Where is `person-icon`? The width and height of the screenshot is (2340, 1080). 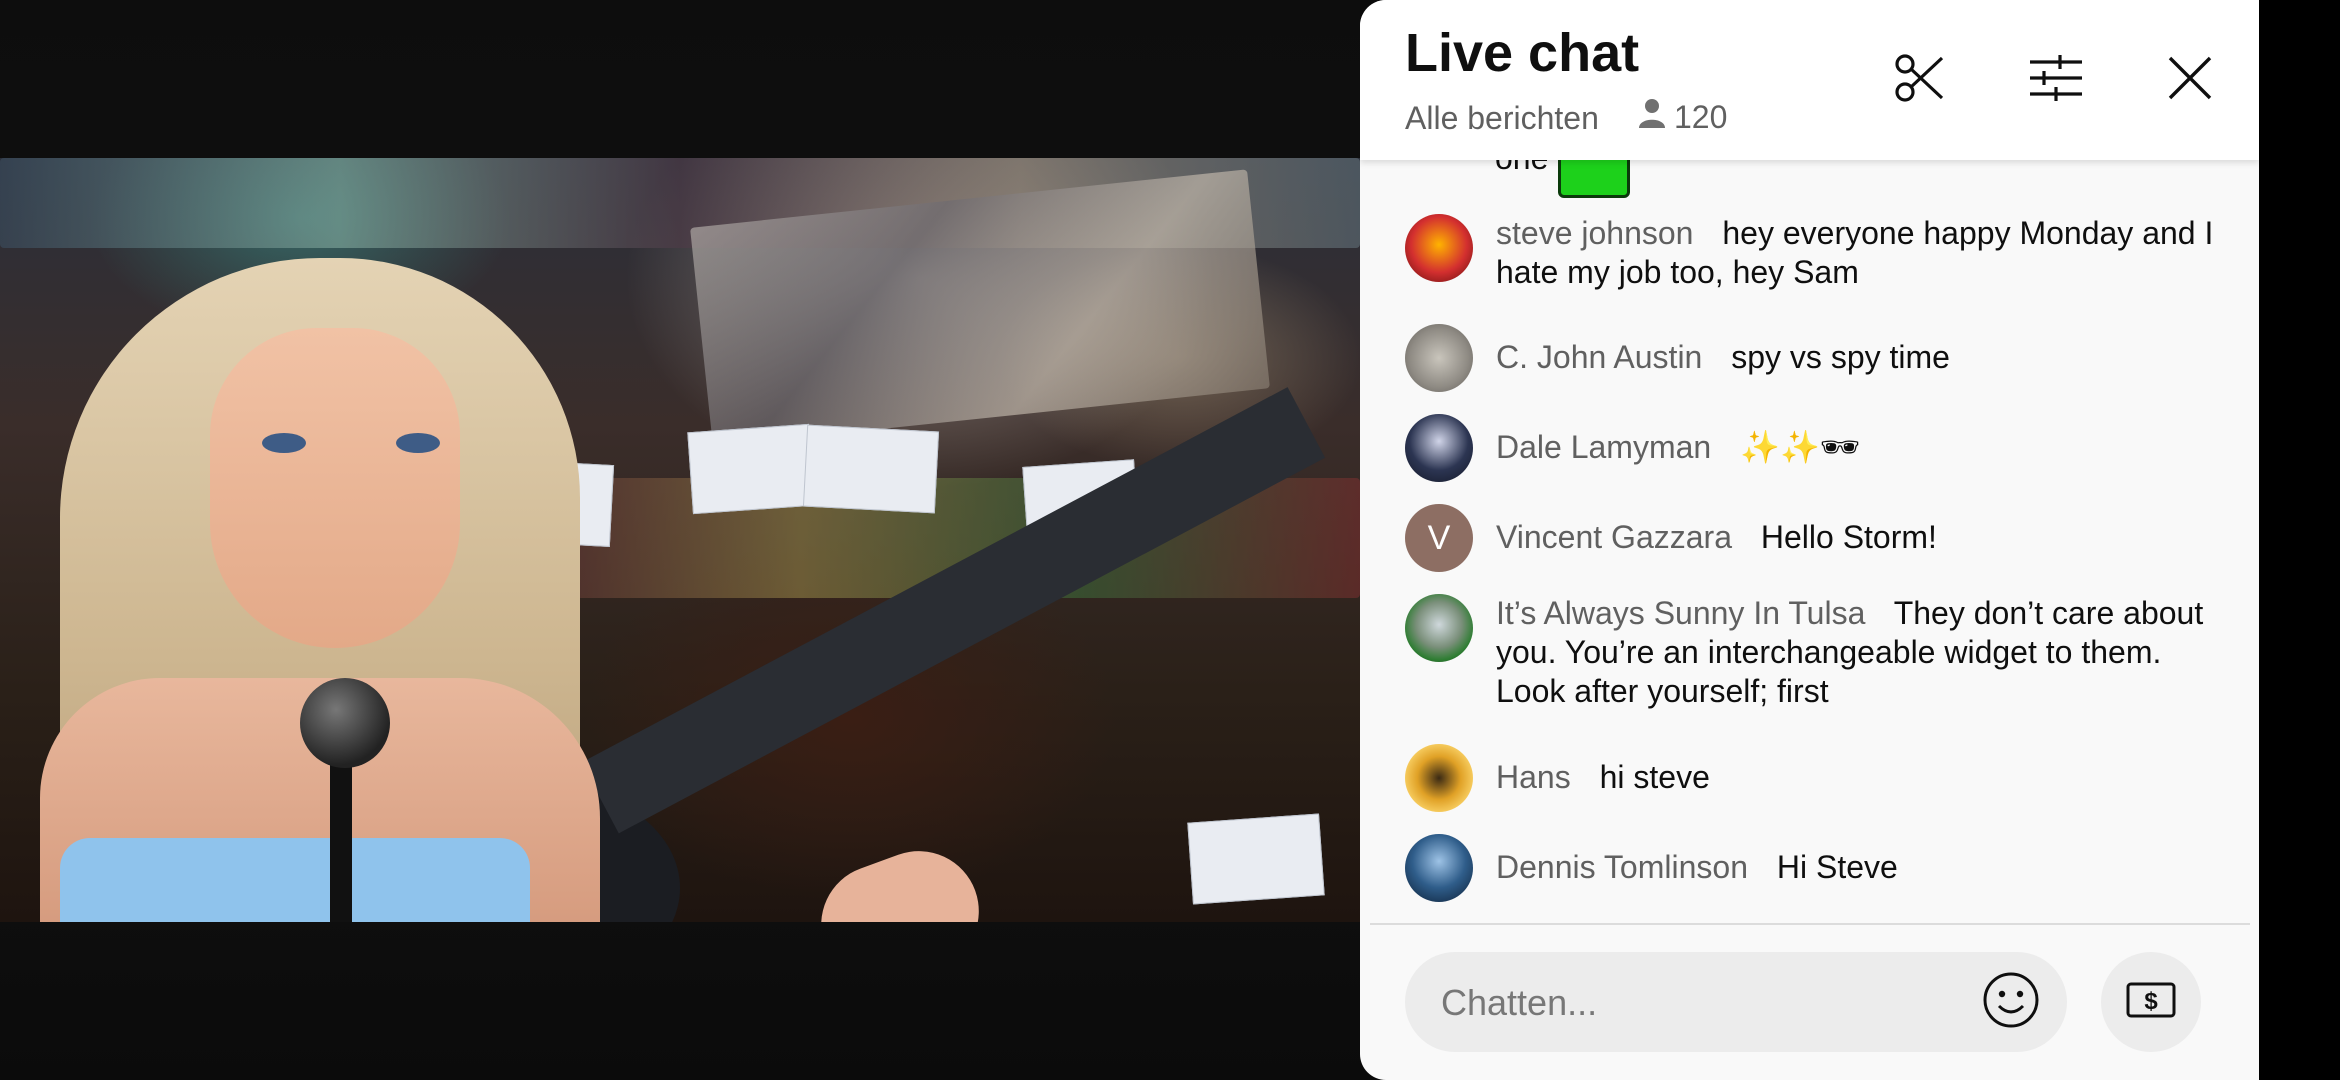 person-icon is located at coordinates (1652, 117).